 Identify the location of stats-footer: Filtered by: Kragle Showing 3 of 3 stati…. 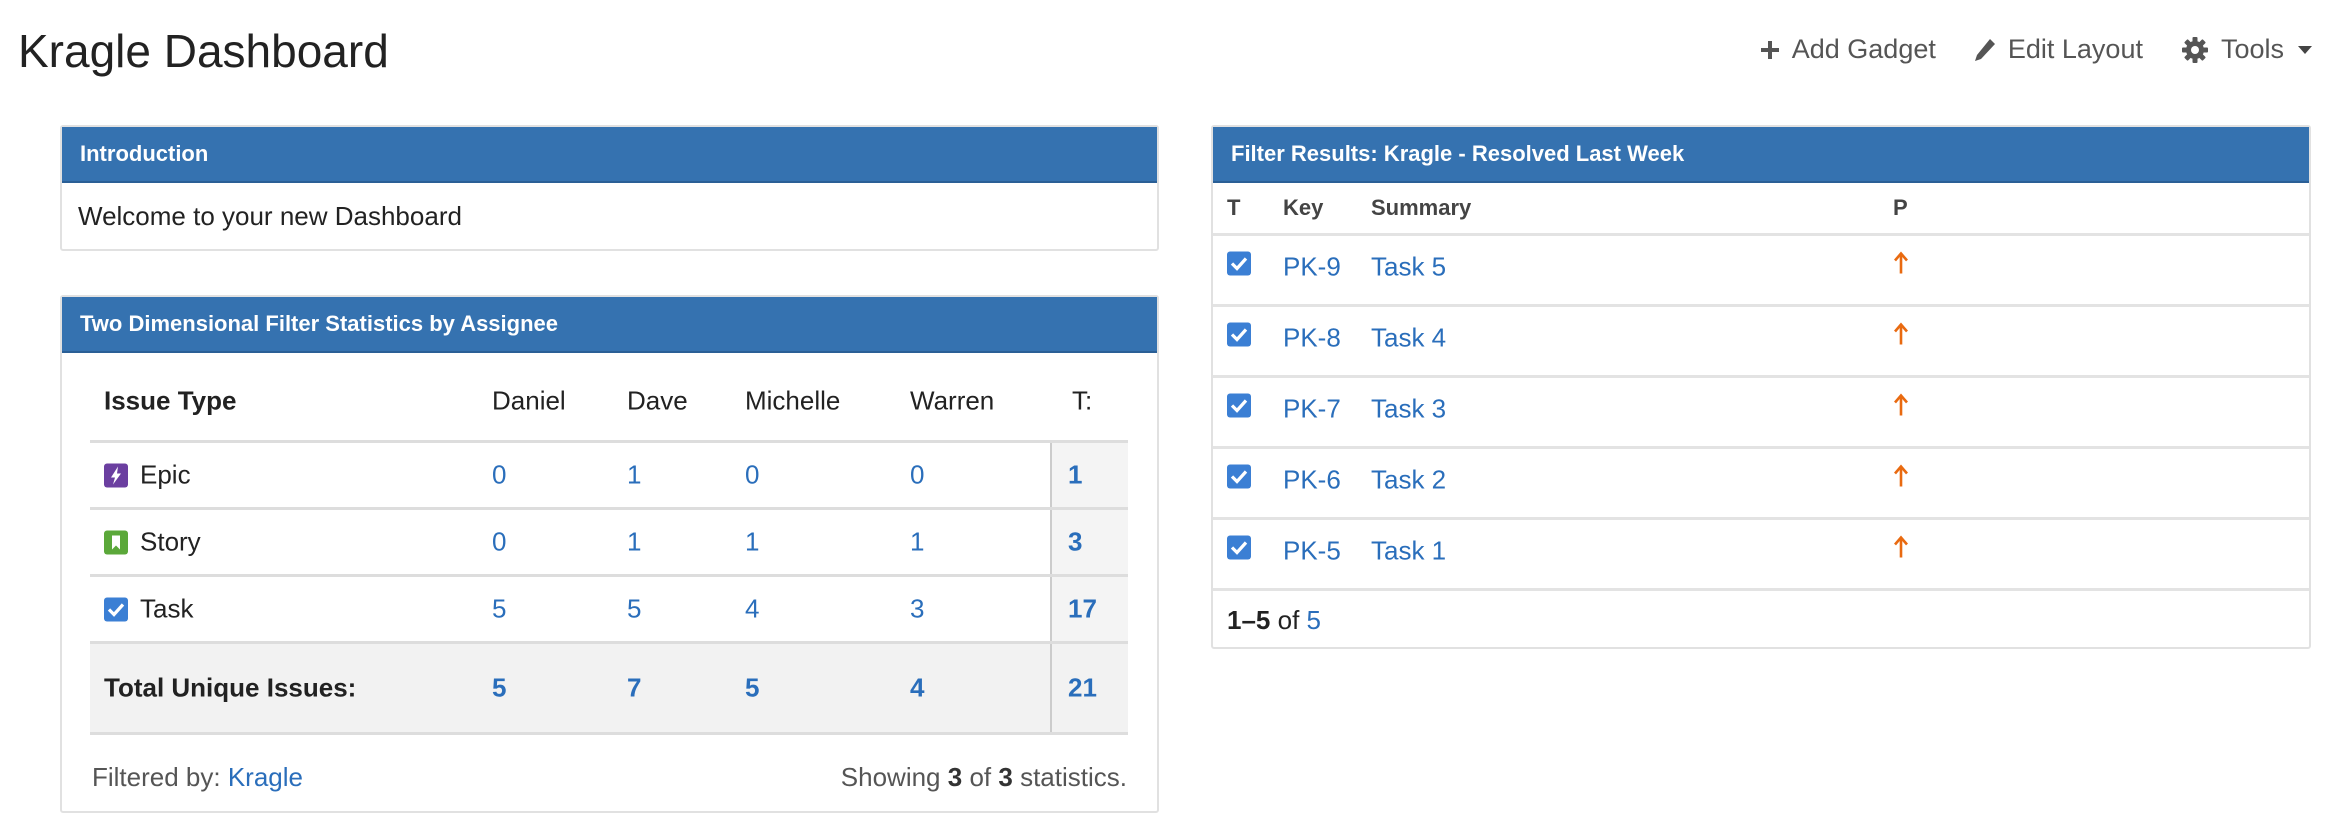
(609, 777).